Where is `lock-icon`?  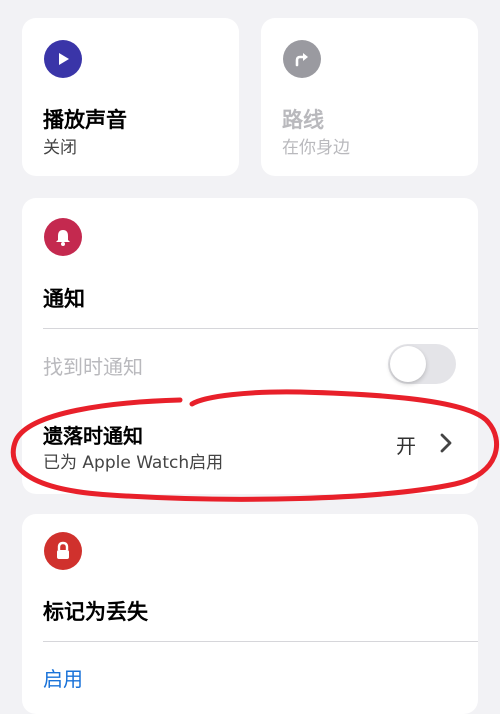 lock-icon is located at coordinates (63, 551).